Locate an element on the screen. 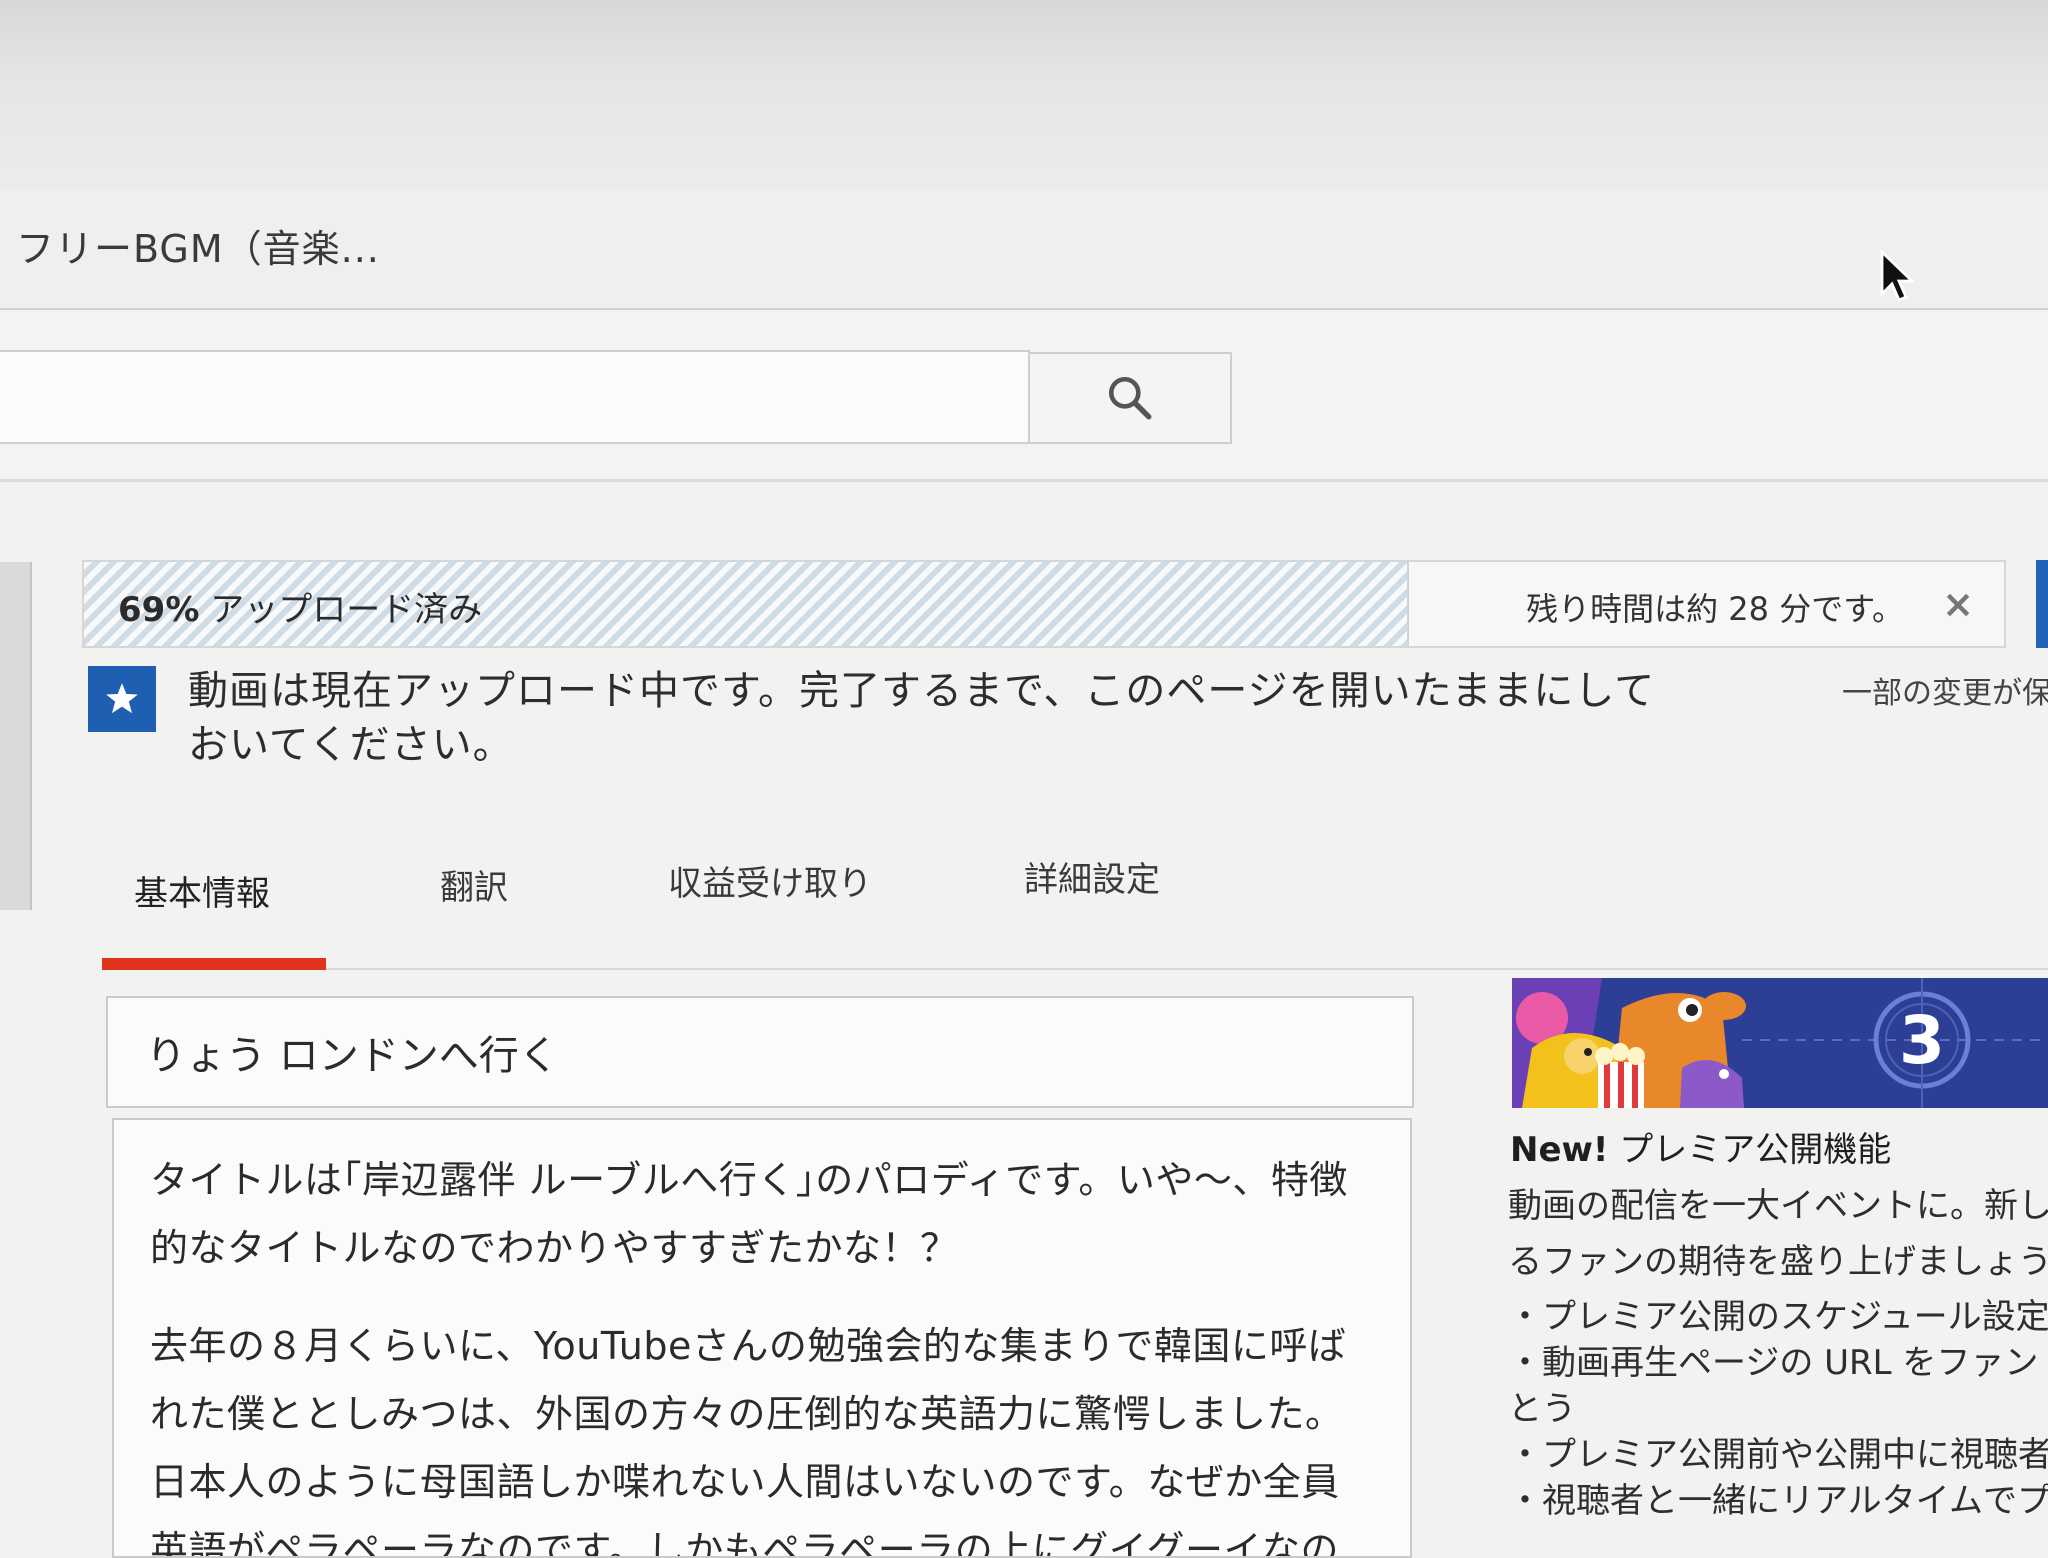 Image resolution: width=2048 pixels, height=1558 pixels. upload-progress-value: 69% is located at coordinates (159, 610).